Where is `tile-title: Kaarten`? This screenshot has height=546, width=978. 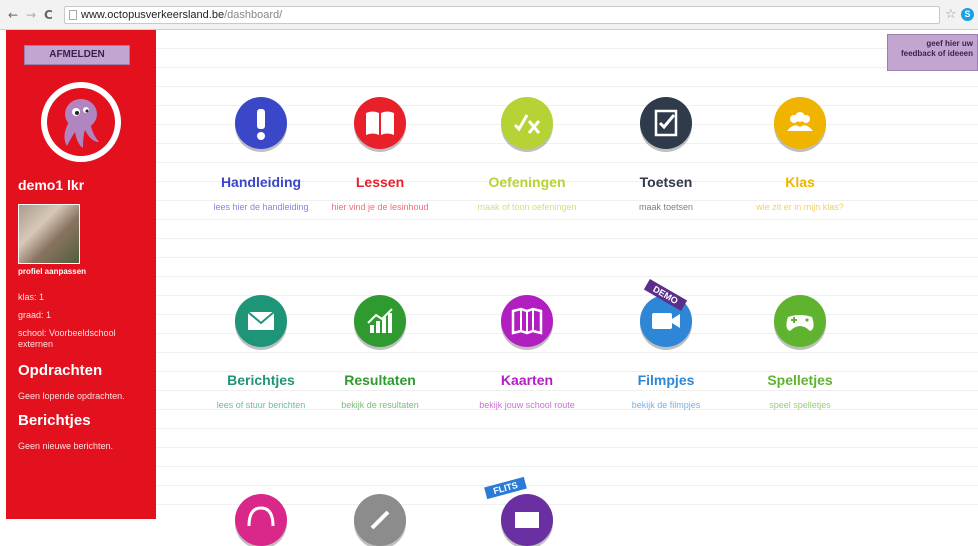
tile-title: Kaarten is located at coordinates (527, 380).